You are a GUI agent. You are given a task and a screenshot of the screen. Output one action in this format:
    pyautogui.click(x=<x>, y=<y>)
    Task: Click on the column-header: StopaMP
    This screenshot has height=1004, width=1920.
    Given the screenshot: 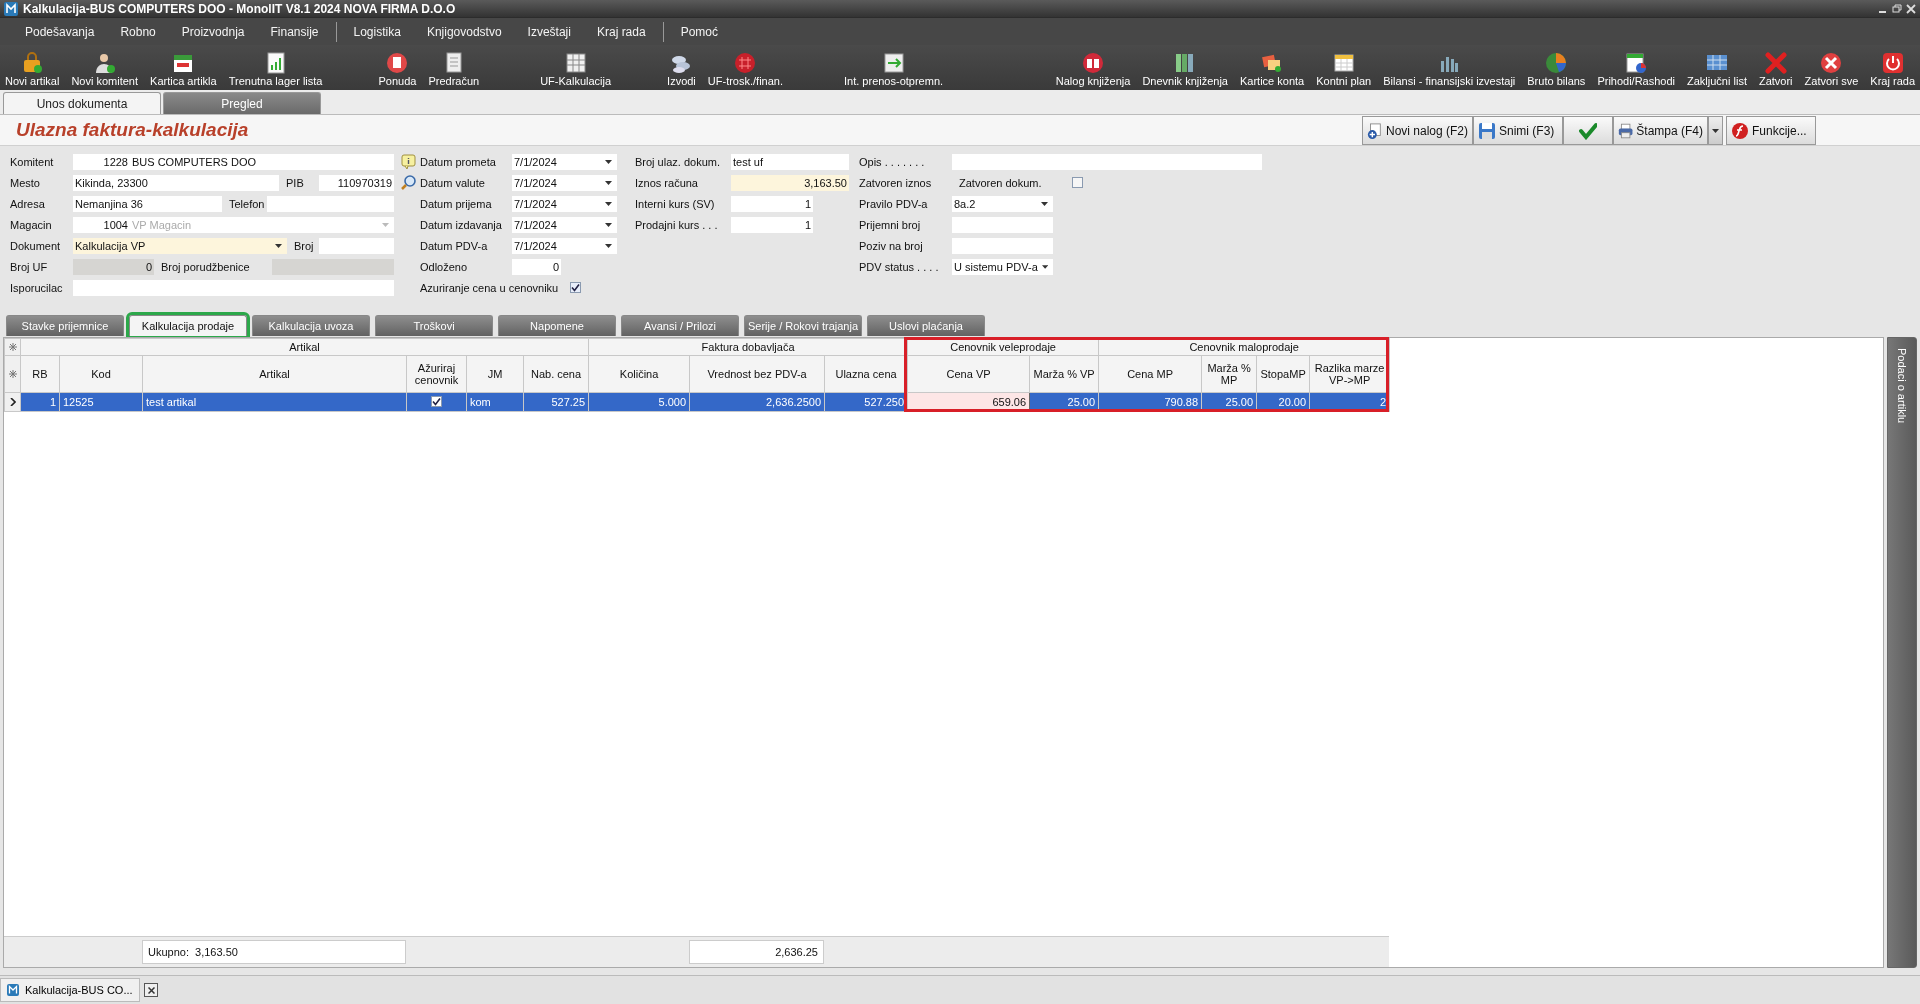 What is the action you would take?
    pyautogui.click(x=1283, y=374)
    